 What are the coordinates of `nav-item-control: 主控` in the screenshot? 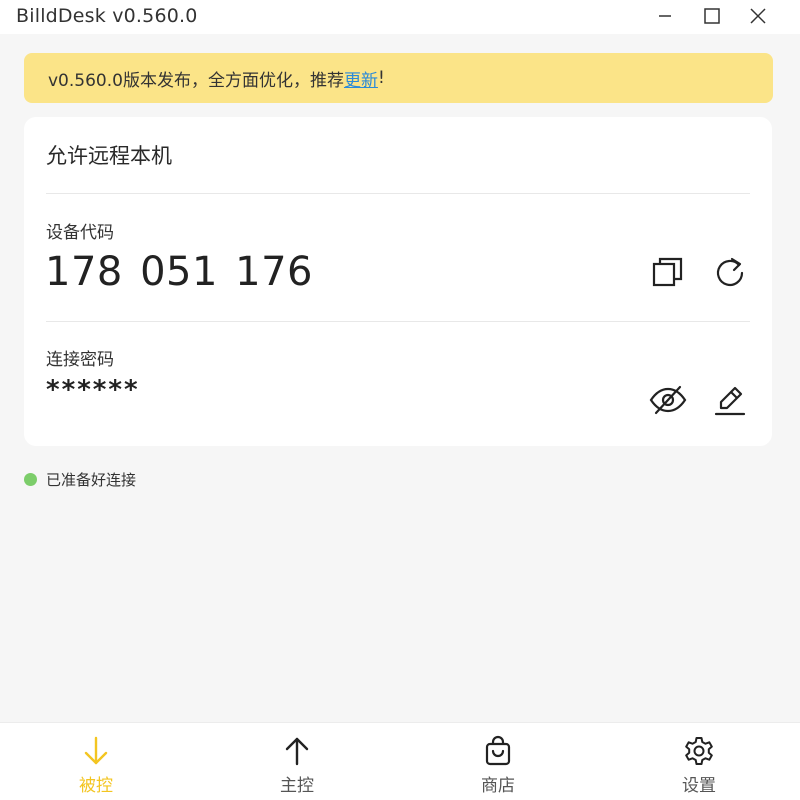 It's located at (297, 766).